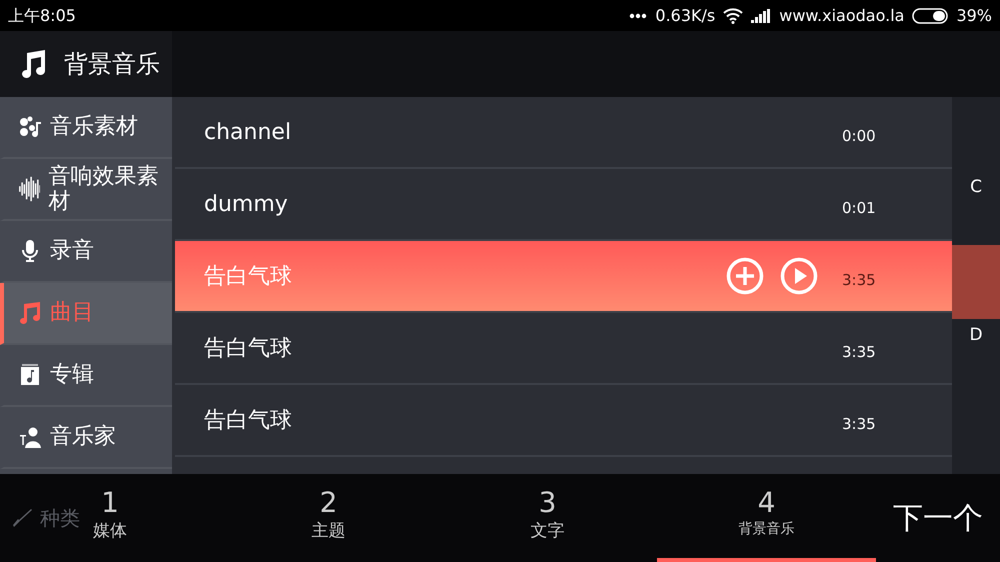 The width and height of the screenshot is (1000, 562). Describe the element at coordinates (745, 276) in the screenshot. I see `add-icon` at that location.